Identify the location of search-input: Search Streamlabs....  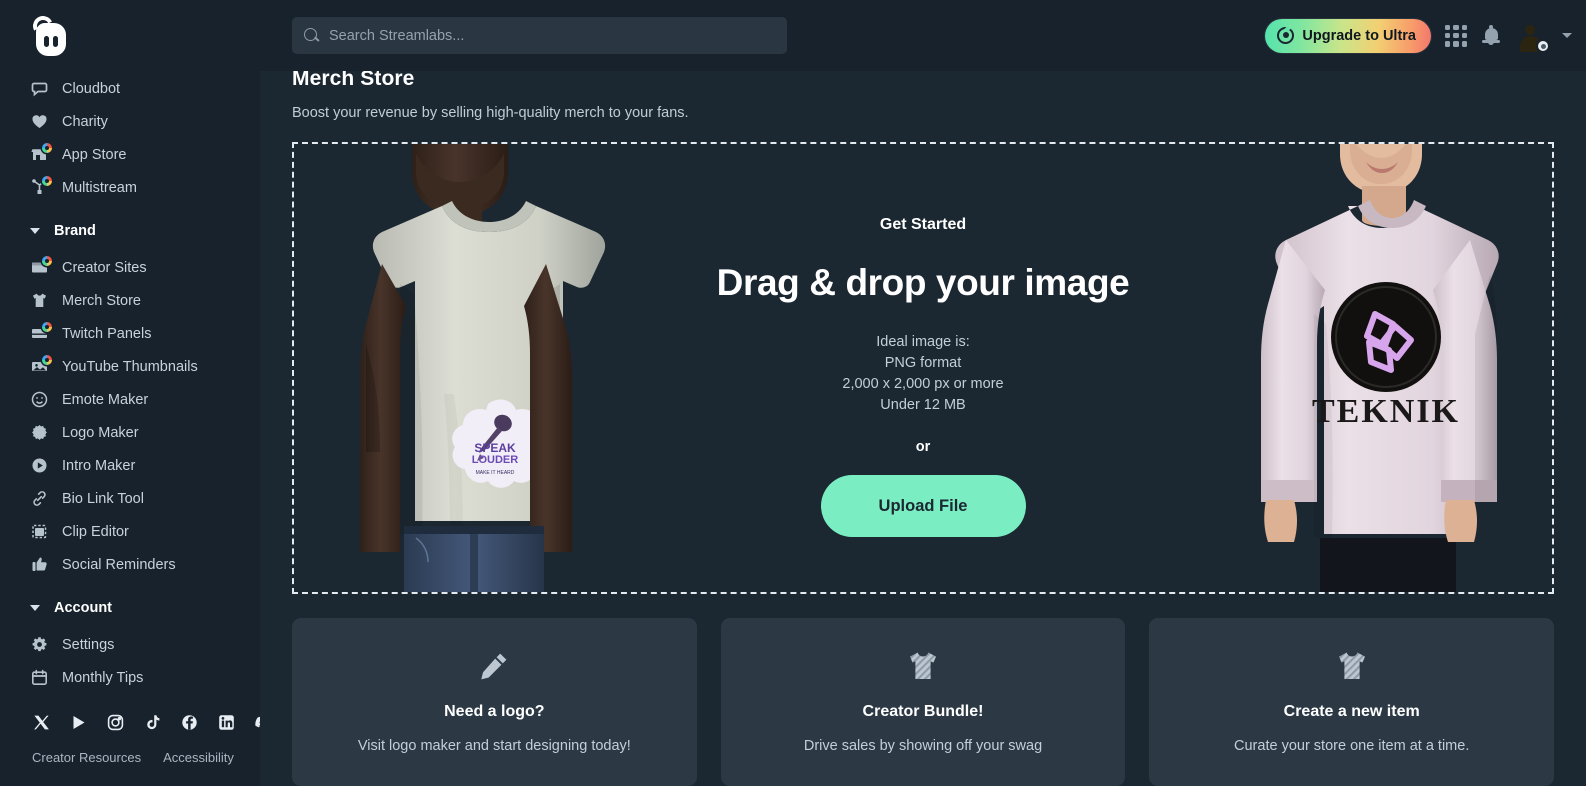
(539, 35).